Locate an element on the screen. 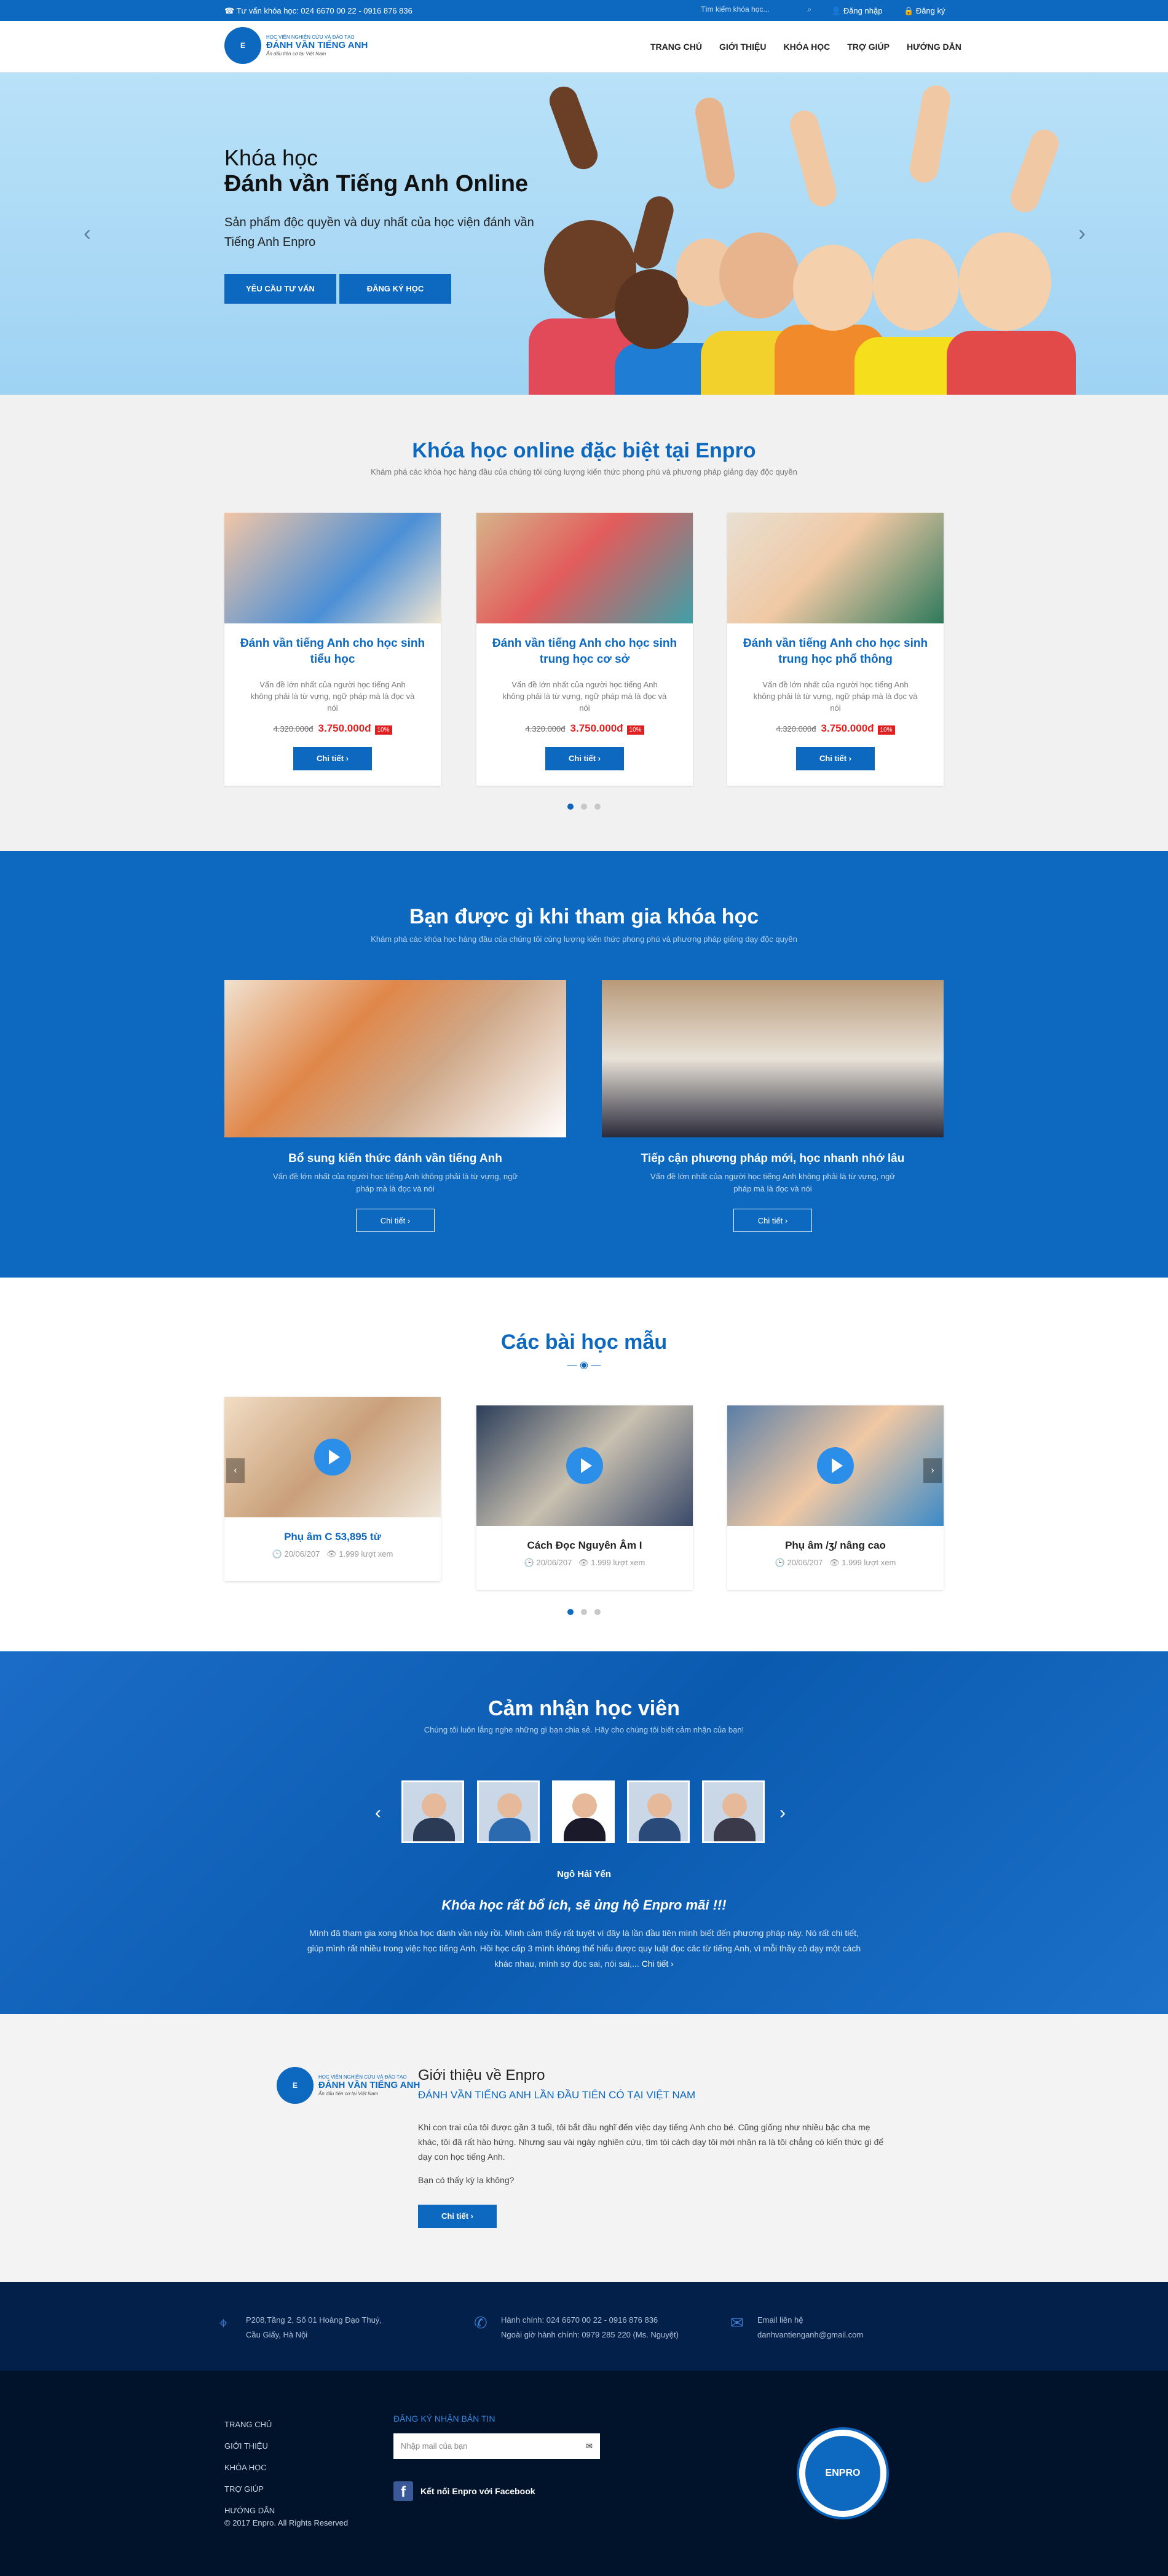 The width and height of the screenshot is (1168, 2576). lessons-next-icon: › is located at coordinates (932, 1470).